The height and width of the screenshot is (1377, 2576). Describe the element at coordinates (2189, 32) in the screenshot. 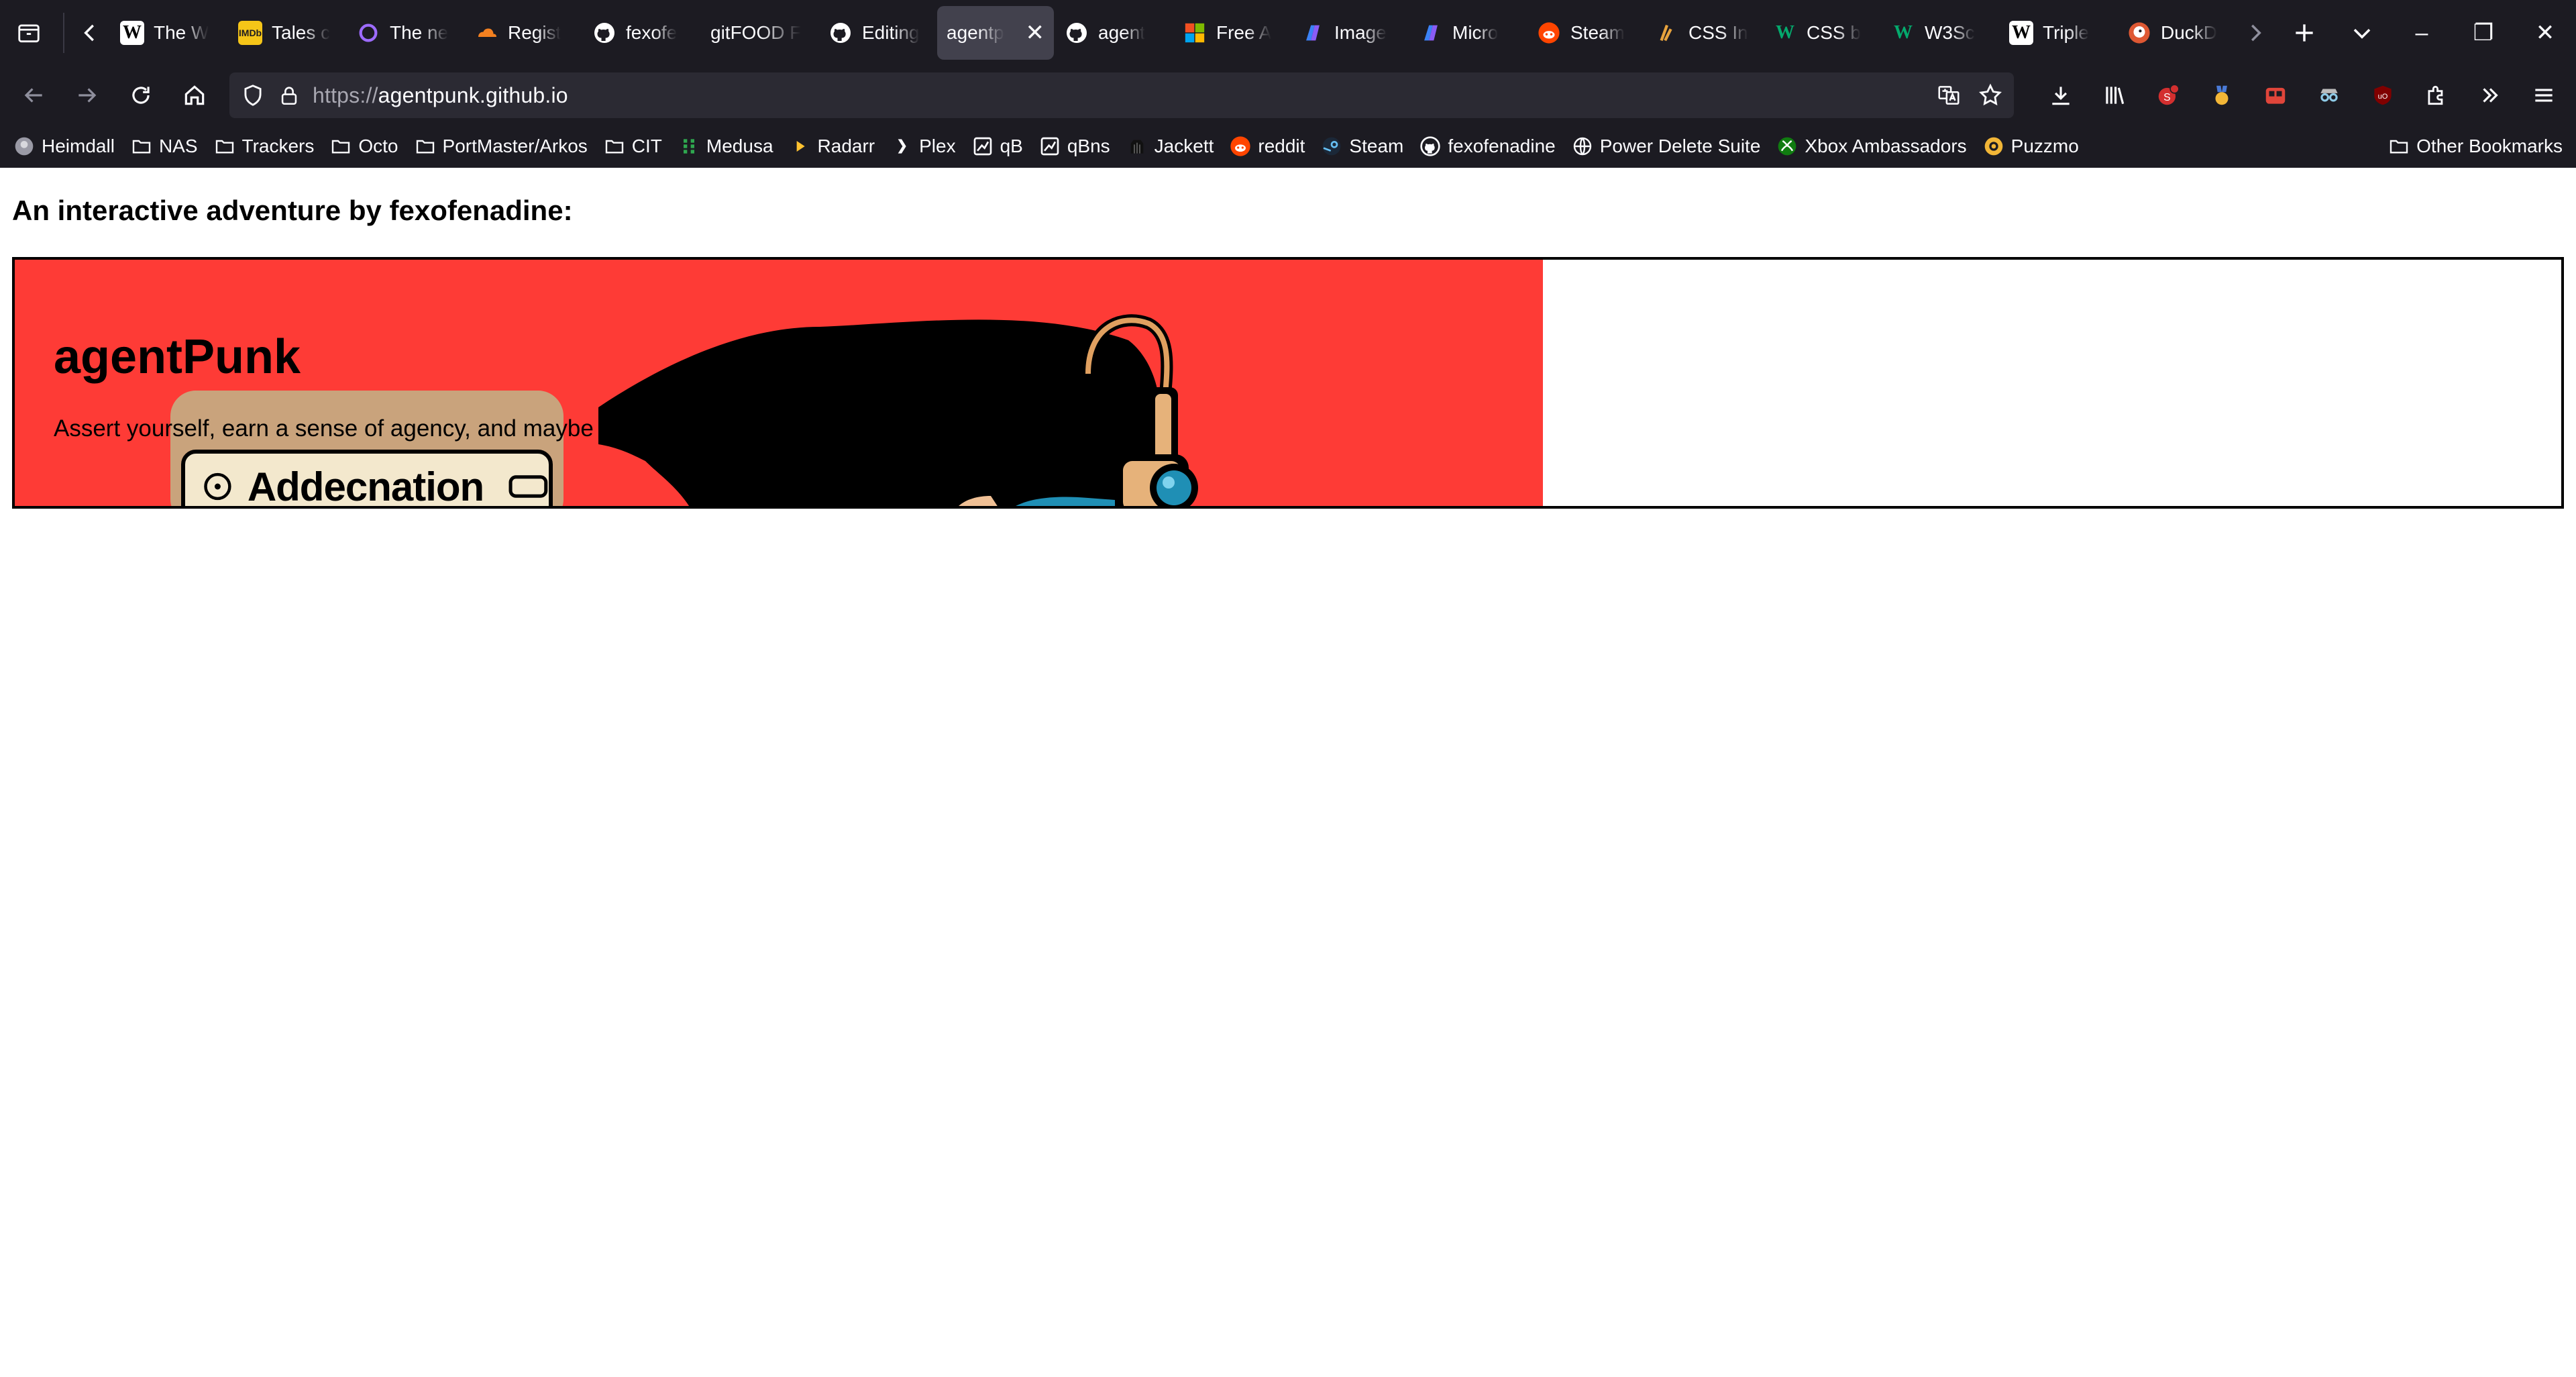

I see `tab-title: DuckD` at that location.